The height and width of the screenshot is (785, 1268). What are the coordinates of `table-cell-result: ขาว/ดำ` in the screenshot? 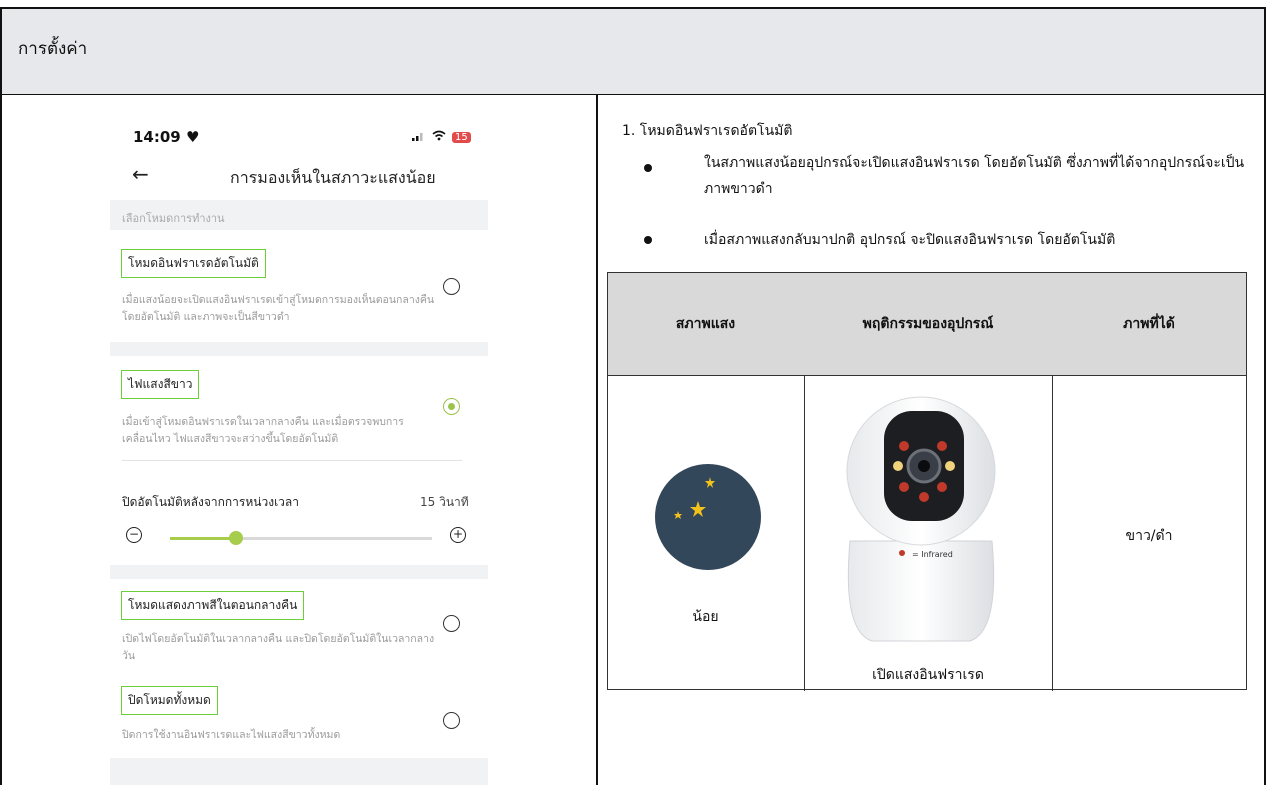 It's located at (1149, 536).